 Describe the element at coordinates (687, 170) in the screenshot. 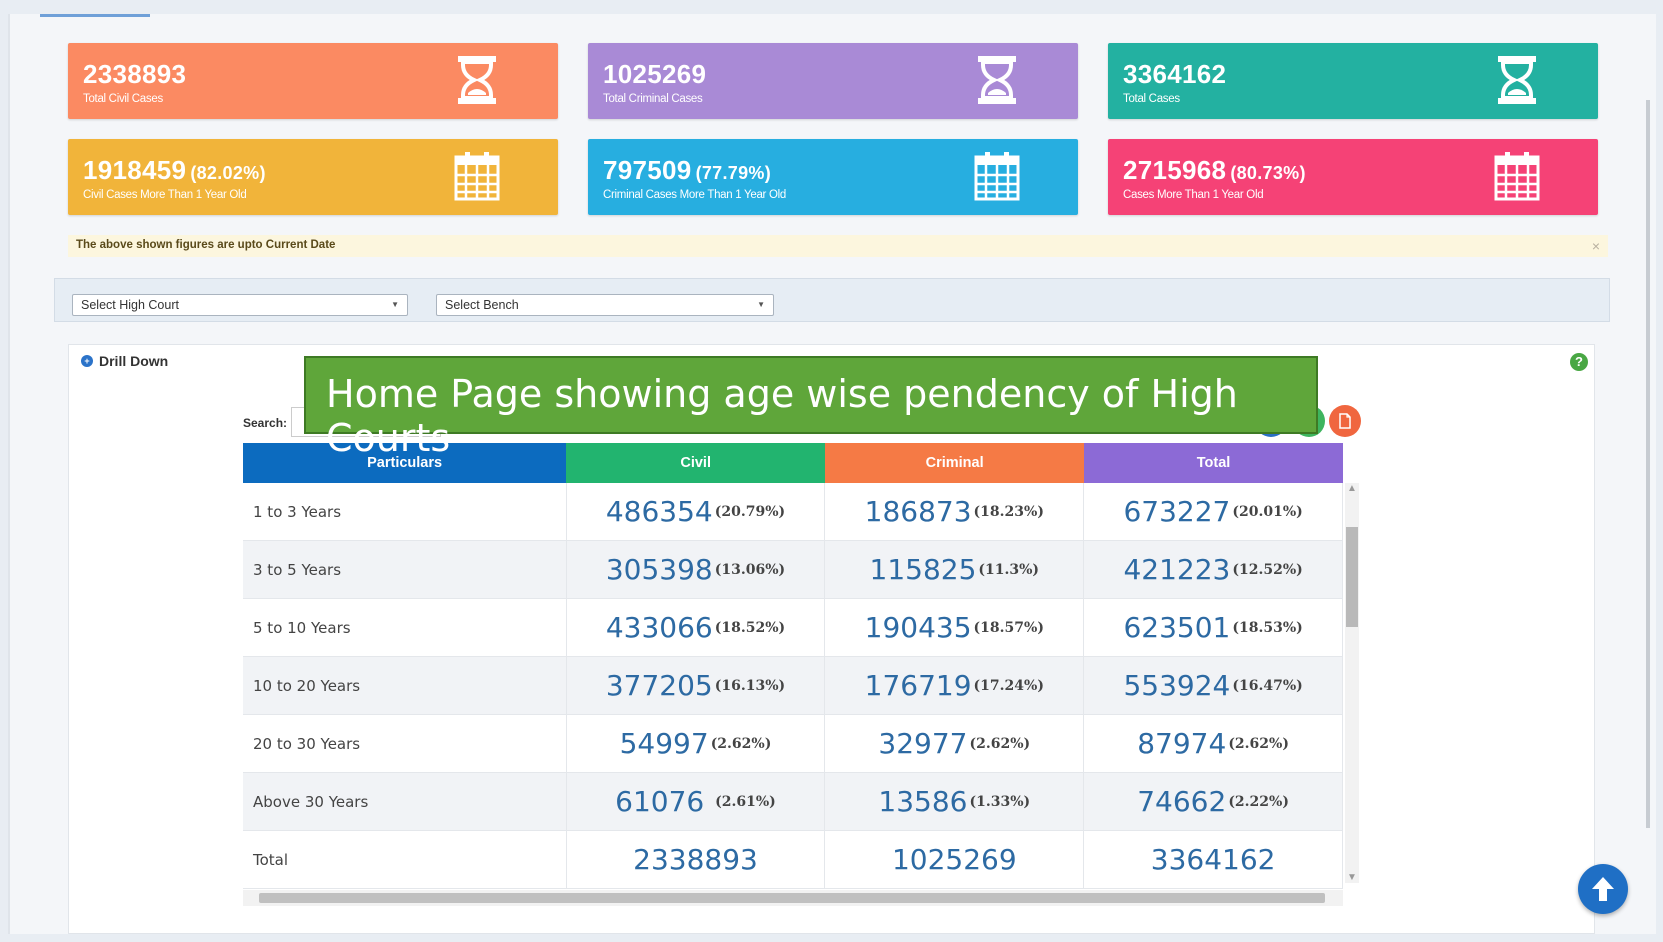

I see `stat-number: 797509 (77.79%)` at that location.